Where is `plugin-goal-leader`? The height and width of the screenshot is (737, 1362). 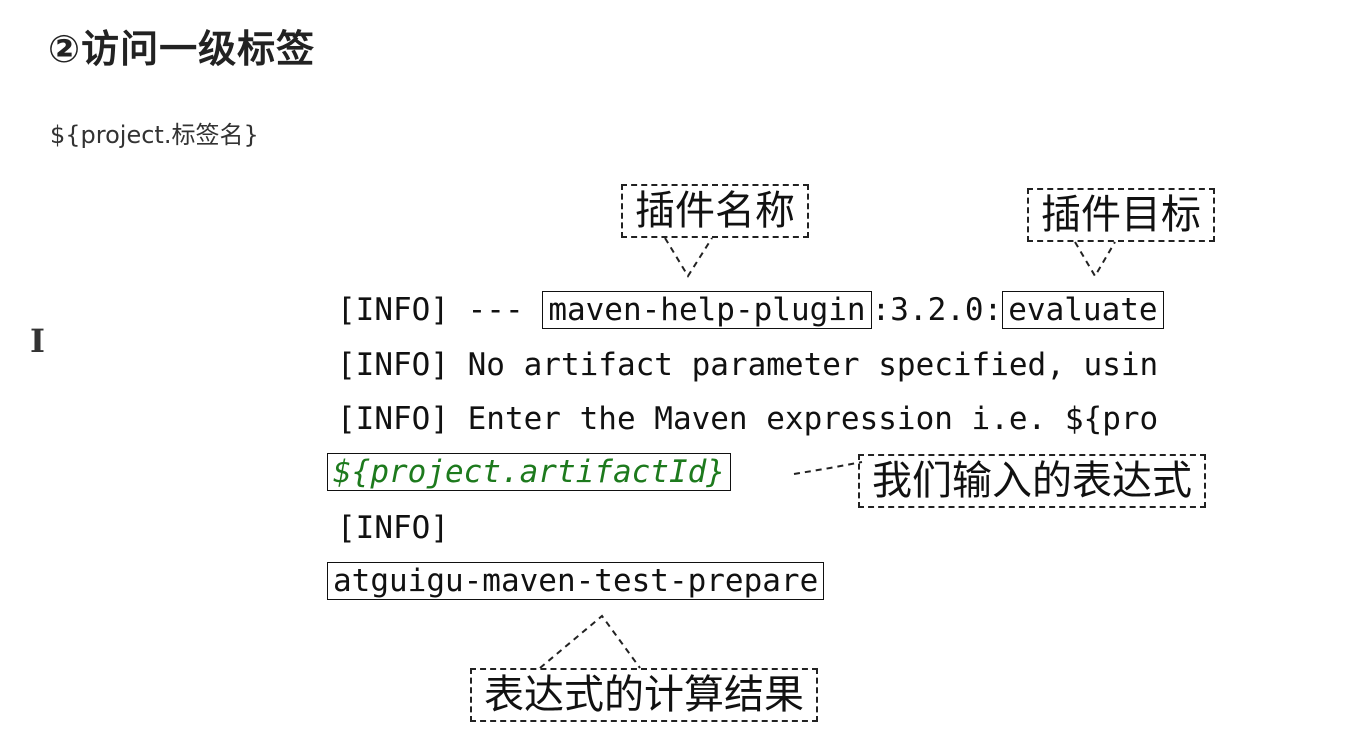
plugin-goal-leader is located at coordinates (1095, 259).